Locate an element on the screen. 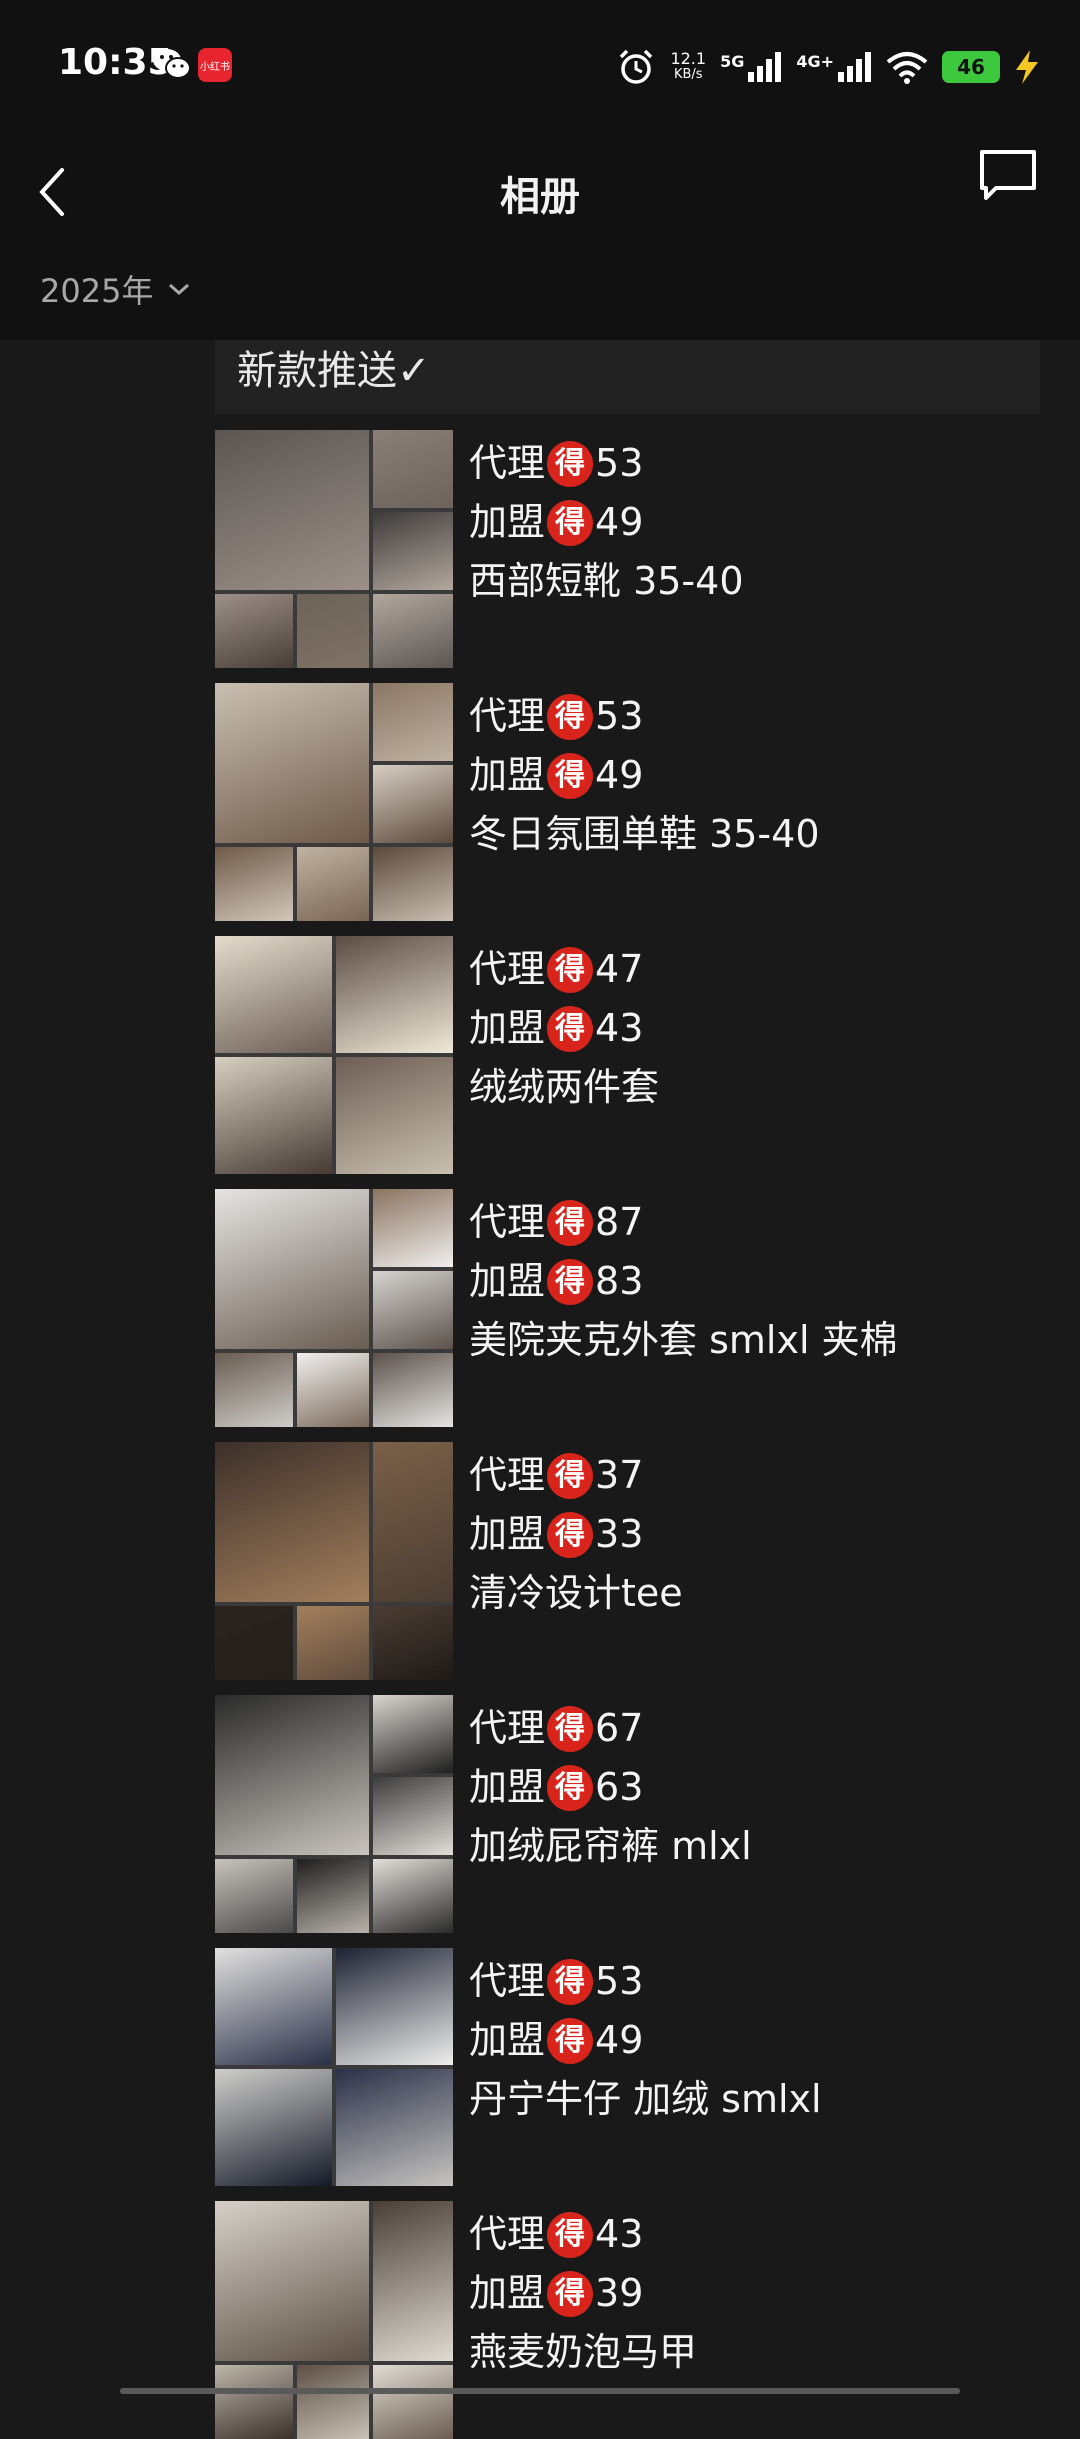 The image size is (1080, 2439). post-text: 代理得 67 加盟得 63 加绒屁帘裤 mlxl is located at coordinates (610, 1787).